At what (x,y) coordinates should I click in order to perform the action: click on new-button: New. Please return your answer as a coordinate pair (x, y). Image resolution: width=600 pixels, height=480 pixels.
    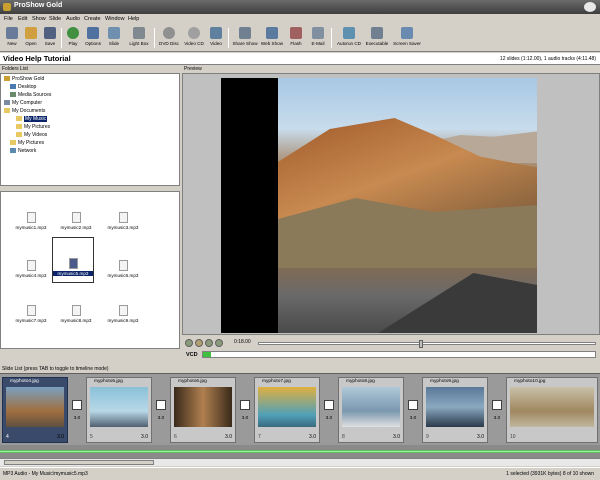
    Looking at the image, I should click on (12, 39).